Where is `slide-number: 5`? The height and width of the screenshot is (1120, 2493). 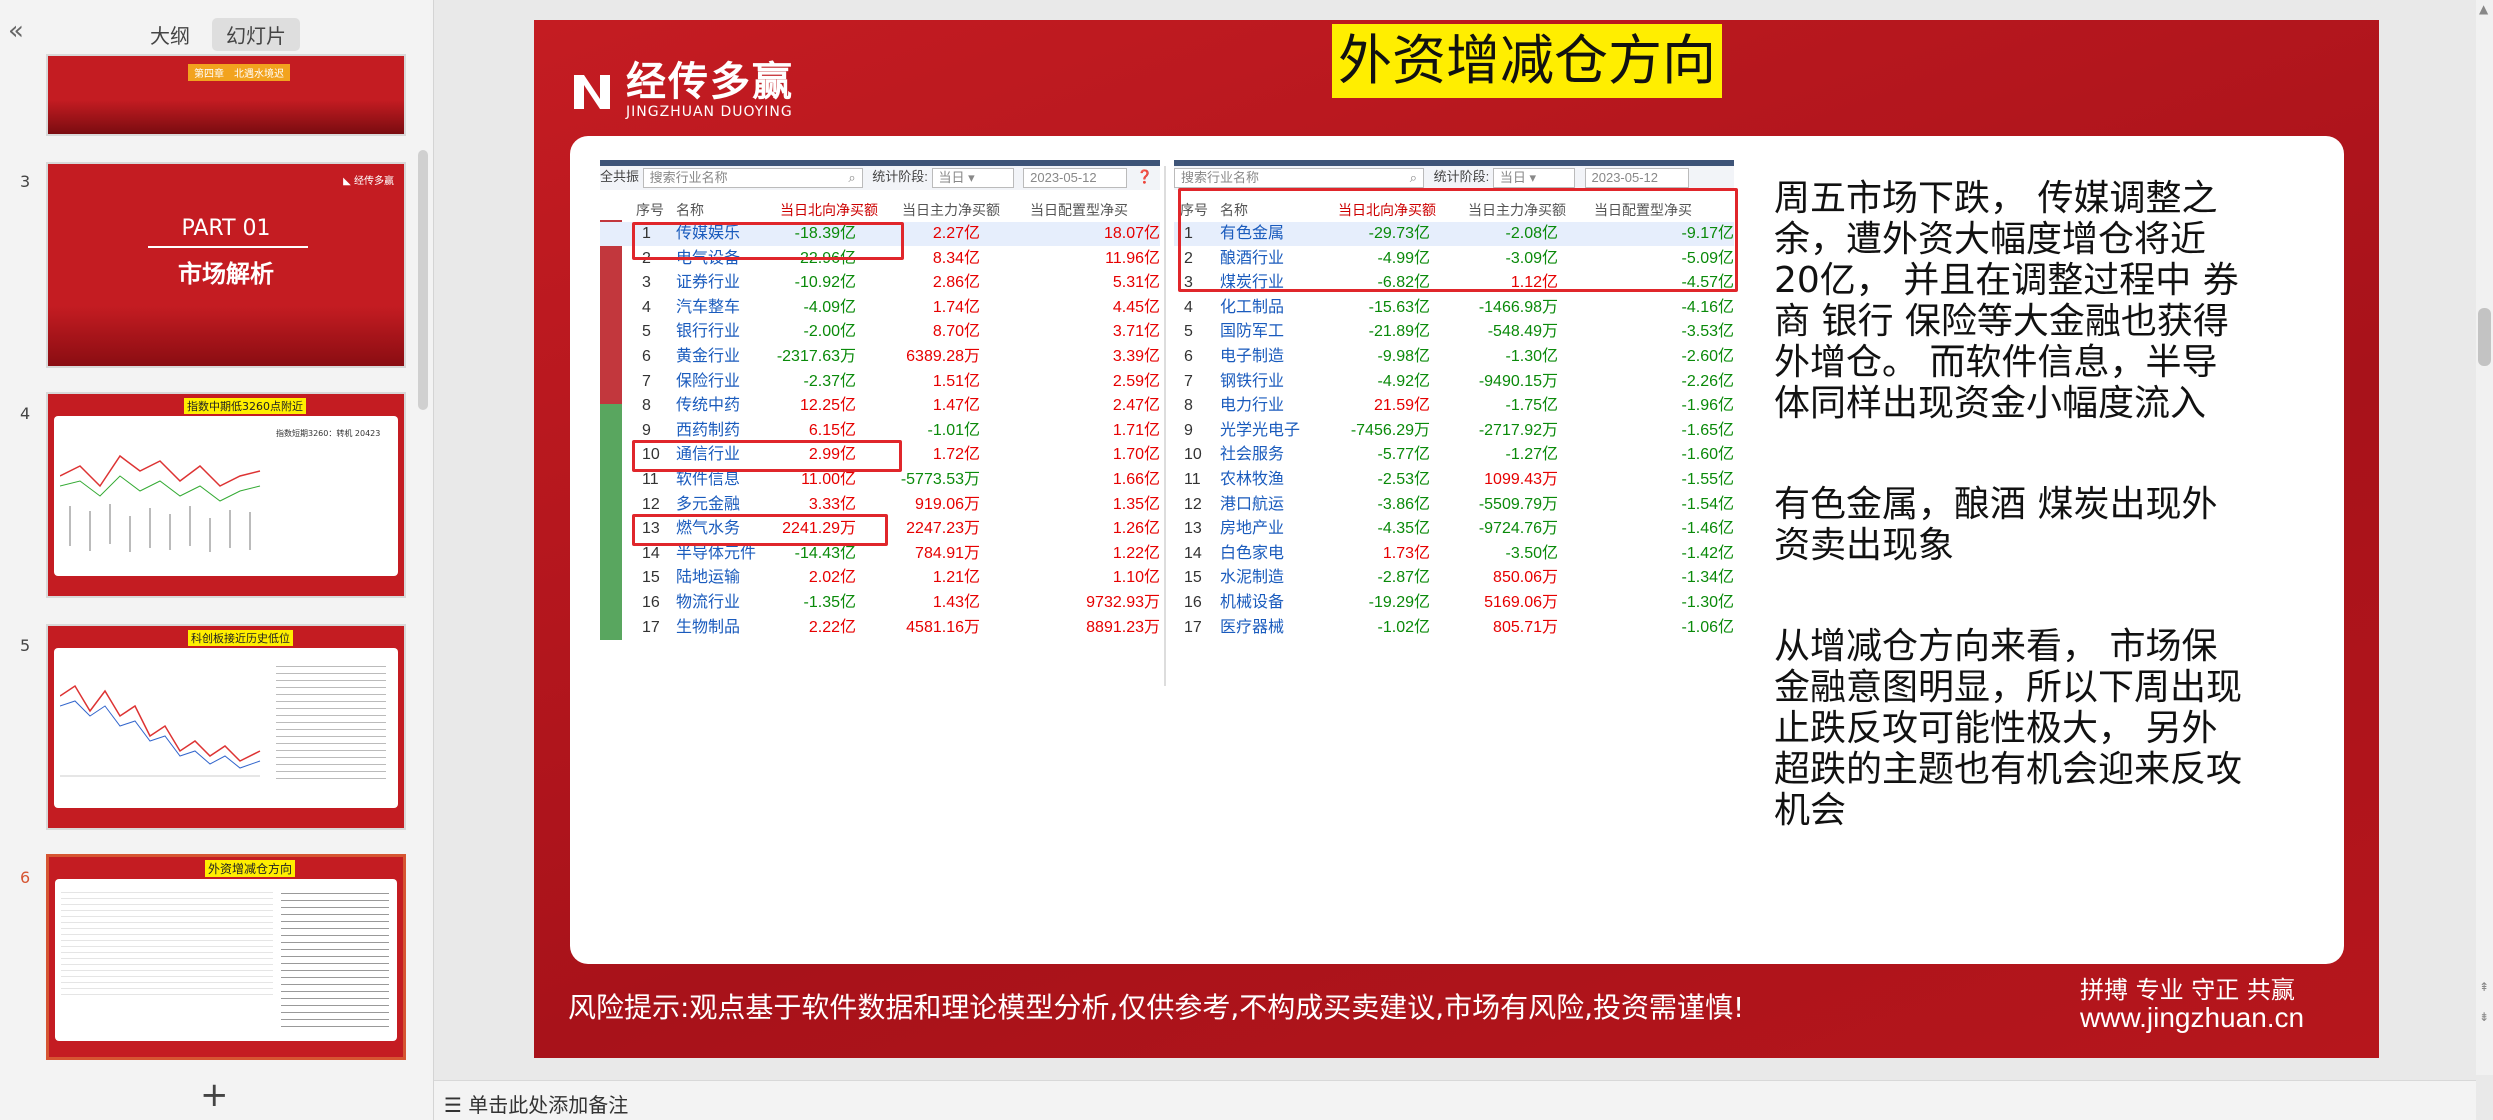 slide-number: 5 is located at coordinates (25, 645).